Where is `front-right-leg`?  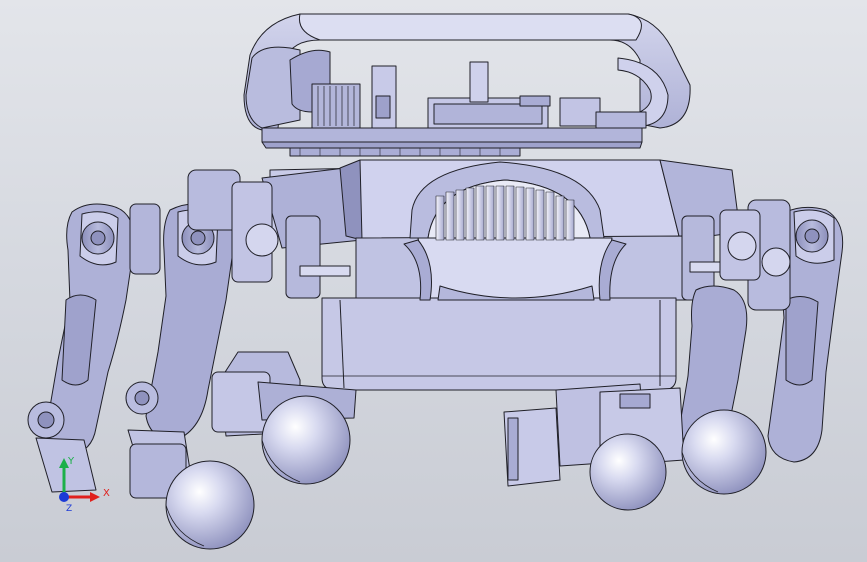
front-right-leg is located at coordinates (795, 331).